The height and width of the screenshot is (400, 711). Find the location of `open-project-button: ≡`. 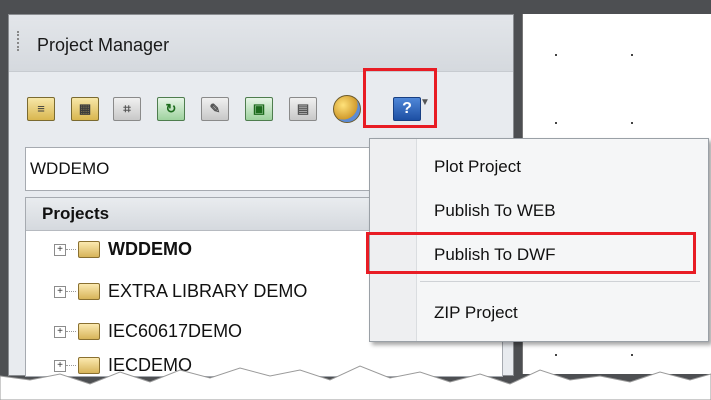

open-project-button: ≡ is located at coordinates (41, 109).